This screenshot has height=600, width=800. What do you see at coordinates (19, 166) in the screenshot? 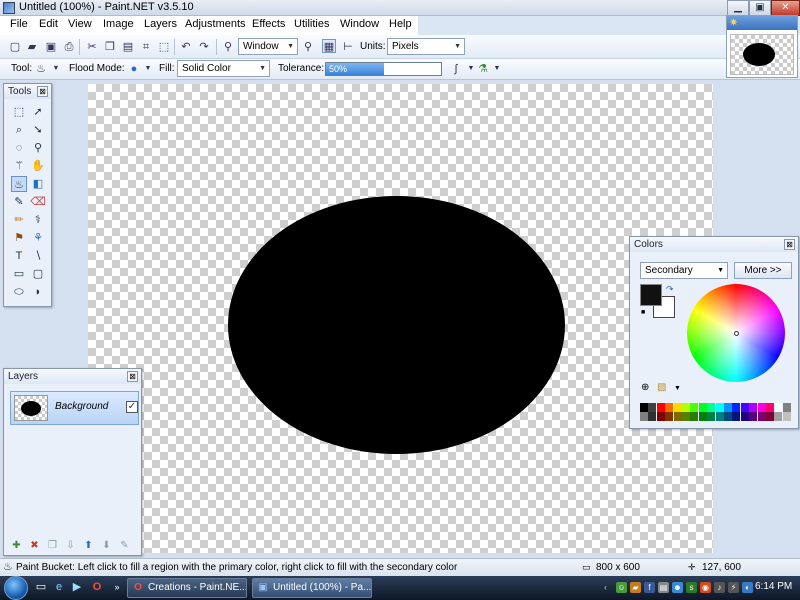
I see `magic-wand-icon: ⚚` at bounding box center [19, 166].